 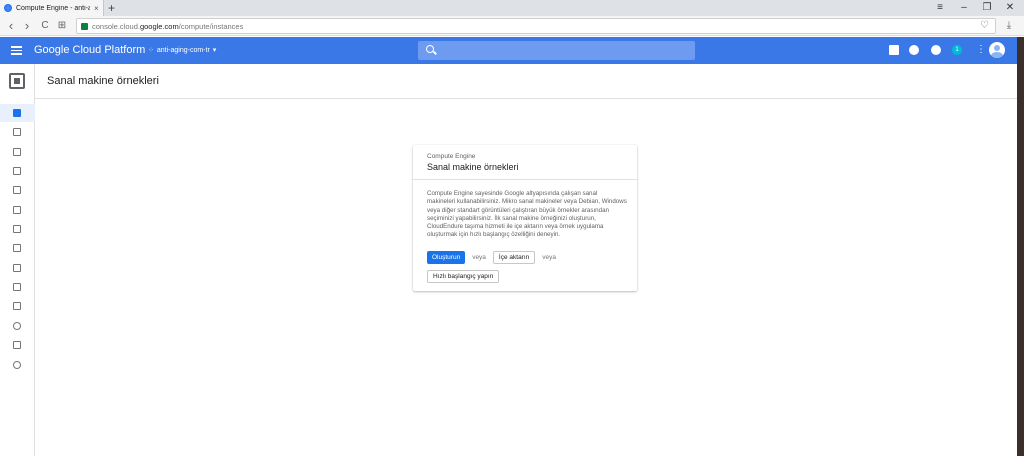 I want to click on sidebar-item-settings, so click(x=17, y=365).